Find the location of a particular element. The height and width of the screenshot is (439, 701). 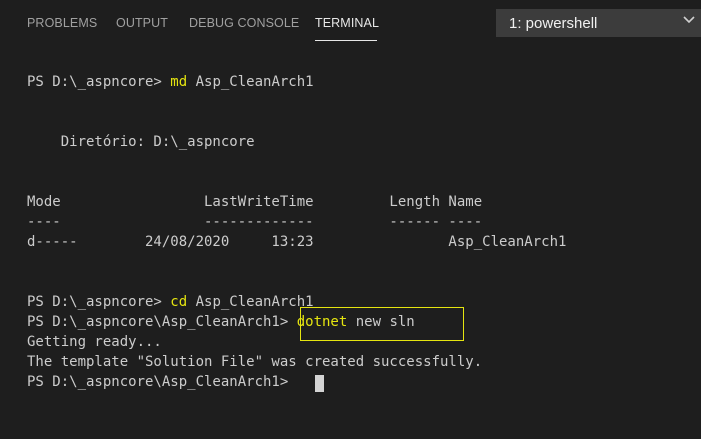

terminal-select-dropdown: 1: powershell is located at coordinates (598, 23).